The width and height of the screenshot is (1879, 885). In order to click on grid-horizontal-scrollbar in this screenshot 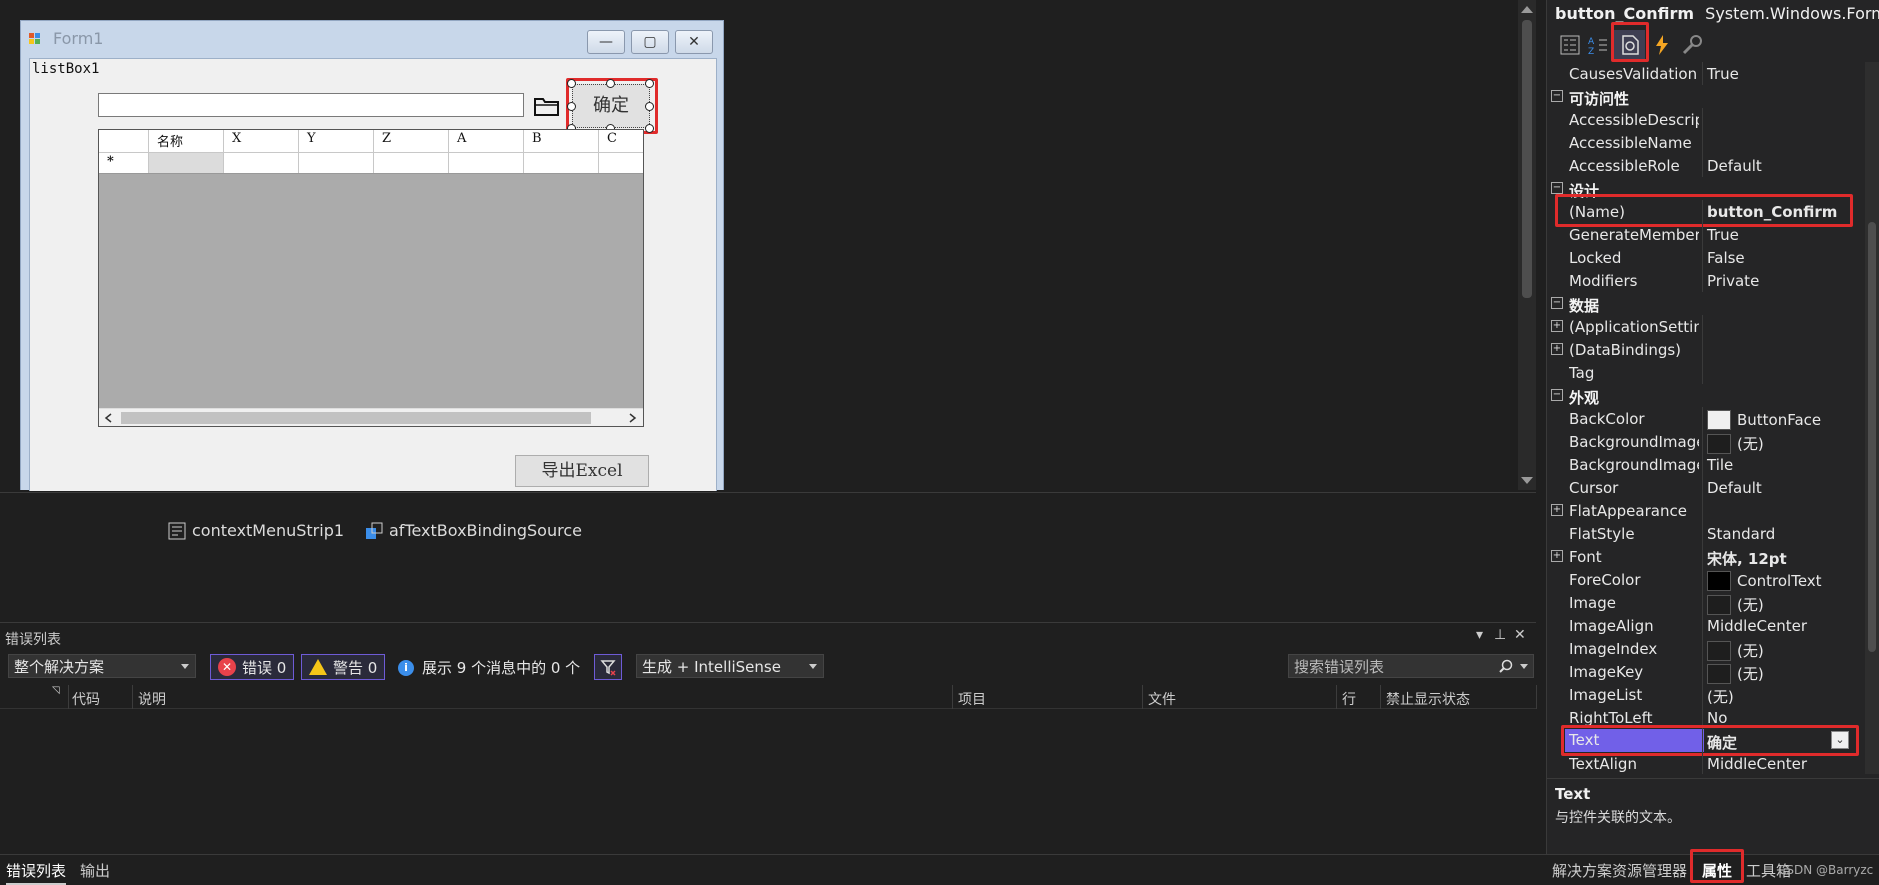, I will do `click(371, 417)`.